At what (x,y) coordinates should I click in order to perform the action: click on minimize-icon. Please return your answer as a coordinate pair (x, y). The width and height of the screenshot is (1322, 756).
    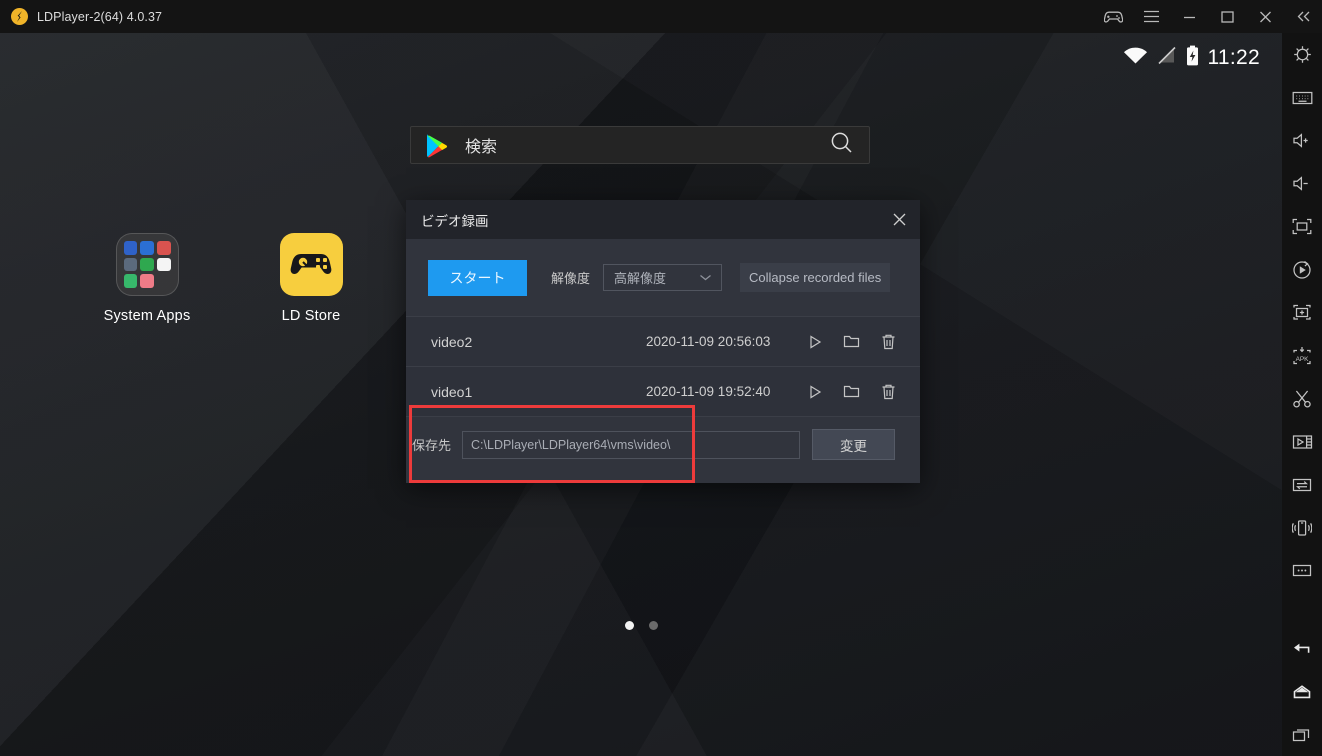
    Looking at the image, I should click on (1189, 16).